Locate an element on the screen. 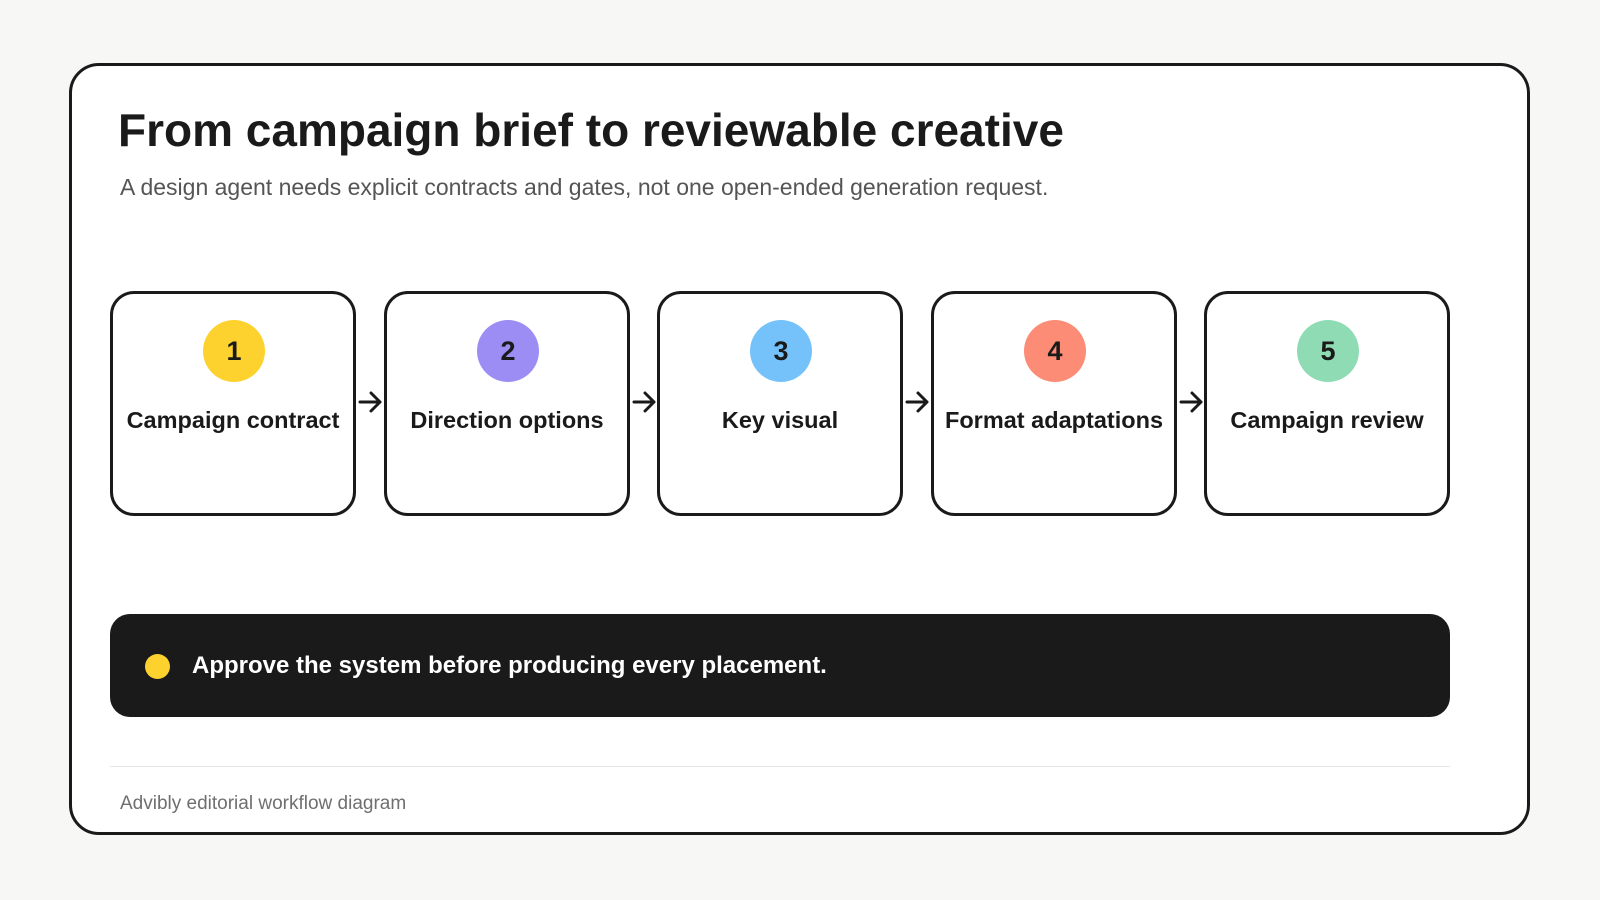  step-number-badge: 2 is located at coordinates (508, 351).